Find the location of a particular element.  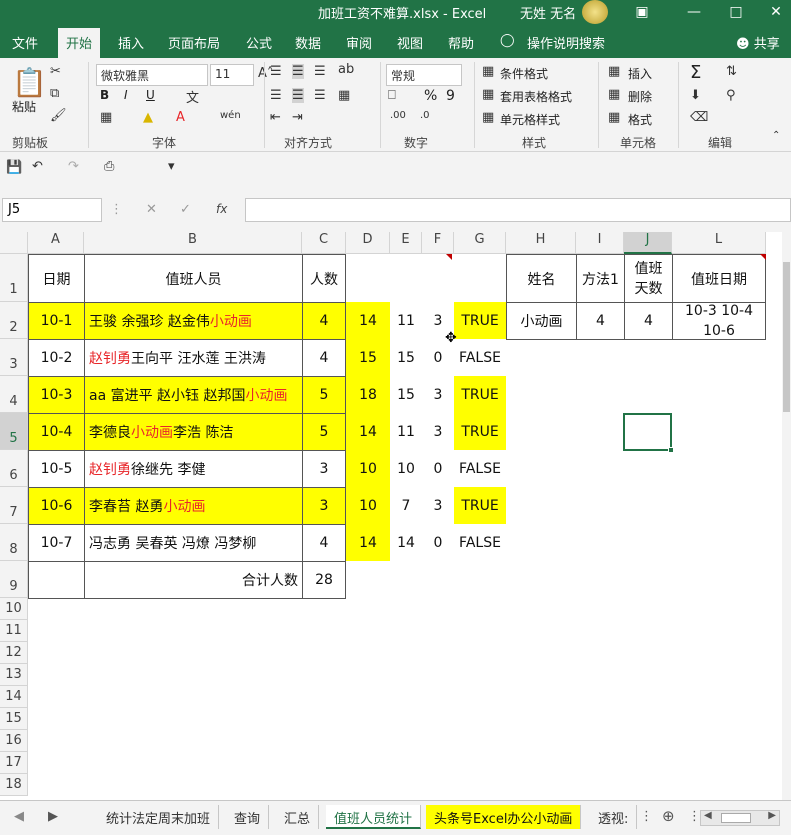

row-header: 17 is located at coordinates (14, 763).